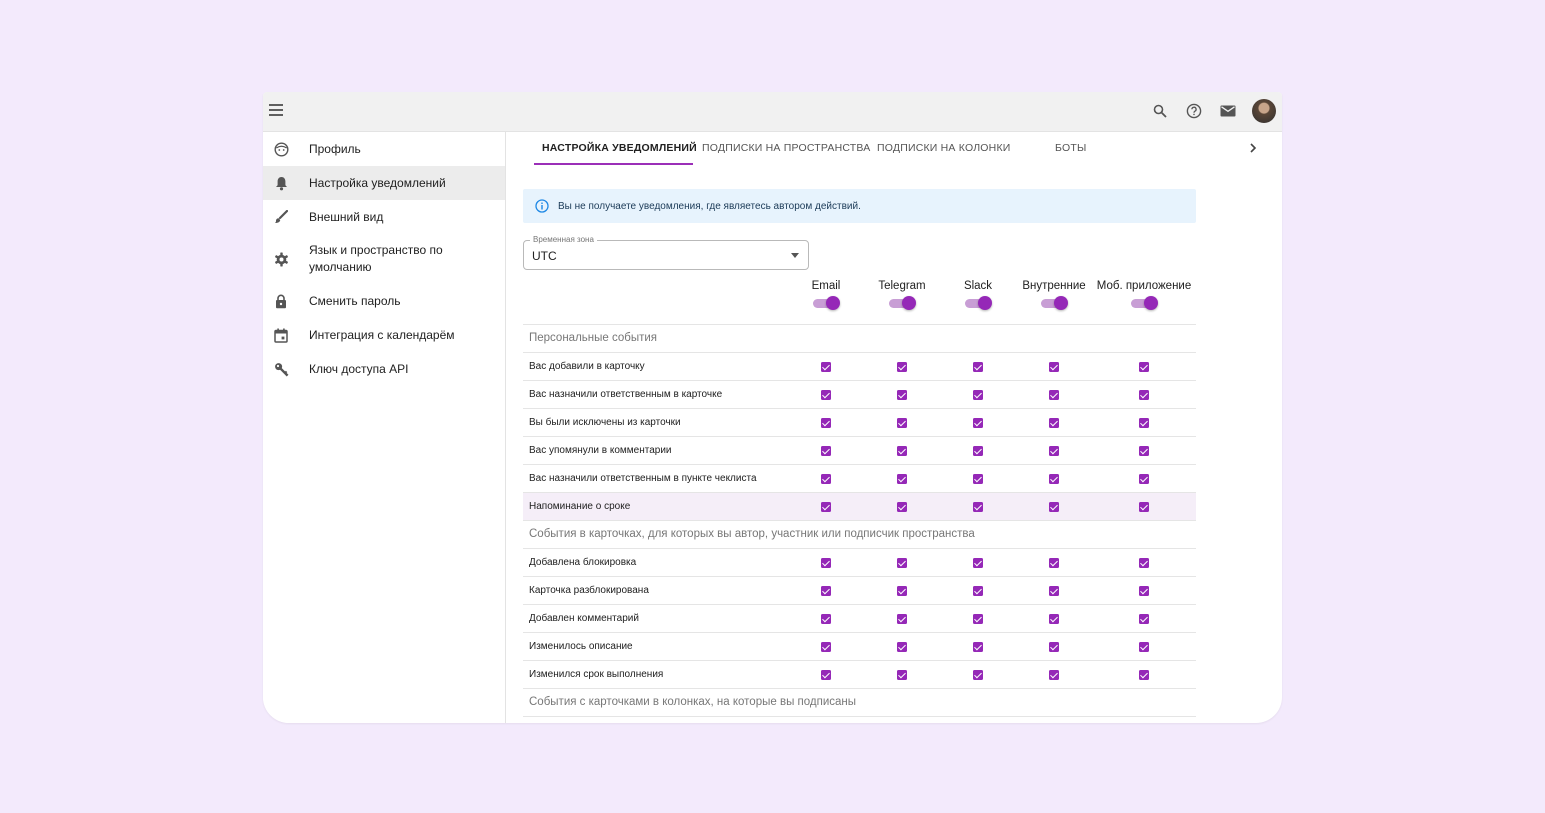 The width and height of the screenshot is (1545, 813). What do you see at coordinates (944, 148) in the screenshot?
I see `tab-column-subscriptions: ПОДПИСКИ НА КОЛОНКИ` at bounding box center [944, 148].